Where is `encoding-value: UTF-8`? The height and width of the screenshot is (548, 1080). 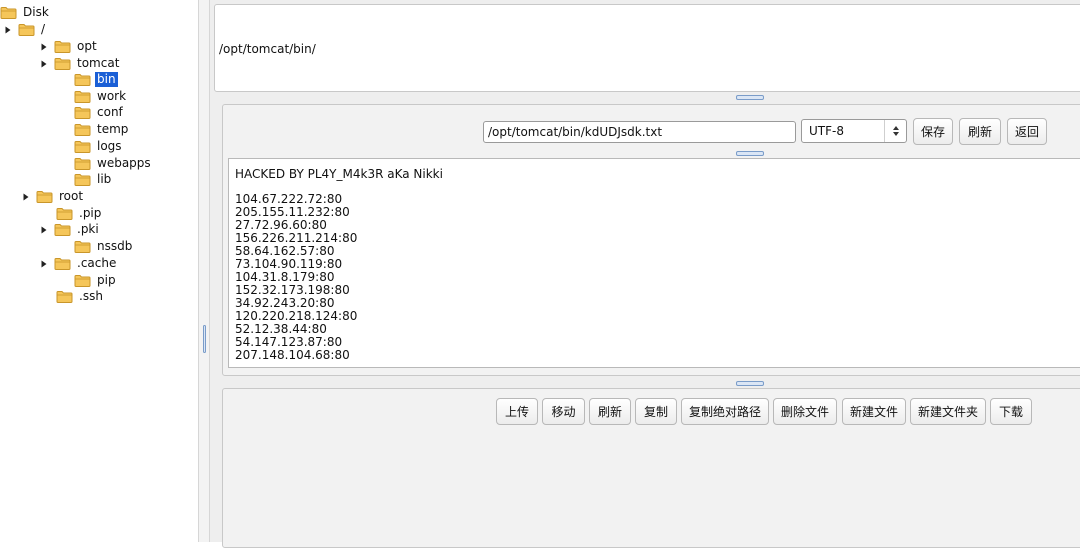
encoding-value: UTF-8 is located at coordinates (826, 131).